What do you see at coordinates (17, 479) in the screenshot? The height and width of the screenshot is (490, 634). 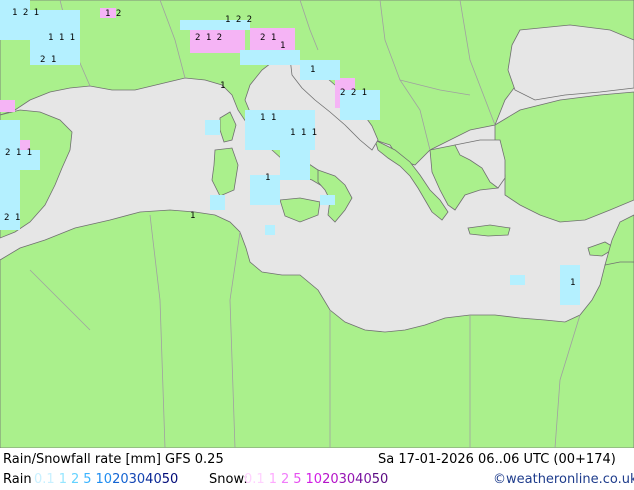 I see `rain-label: Rain` at bounding box center [17, 479].